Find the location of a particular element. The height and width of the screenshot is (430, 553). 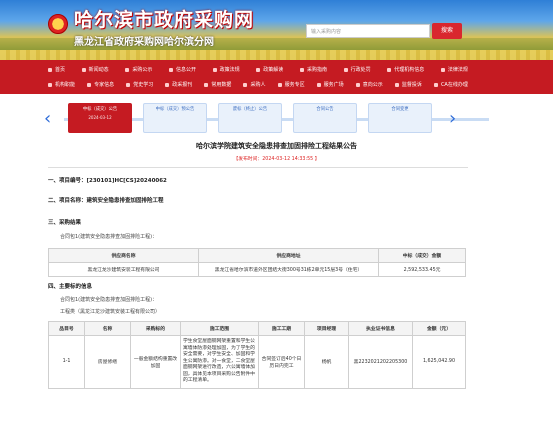

ca-icon is located at coordinates (435, 84).